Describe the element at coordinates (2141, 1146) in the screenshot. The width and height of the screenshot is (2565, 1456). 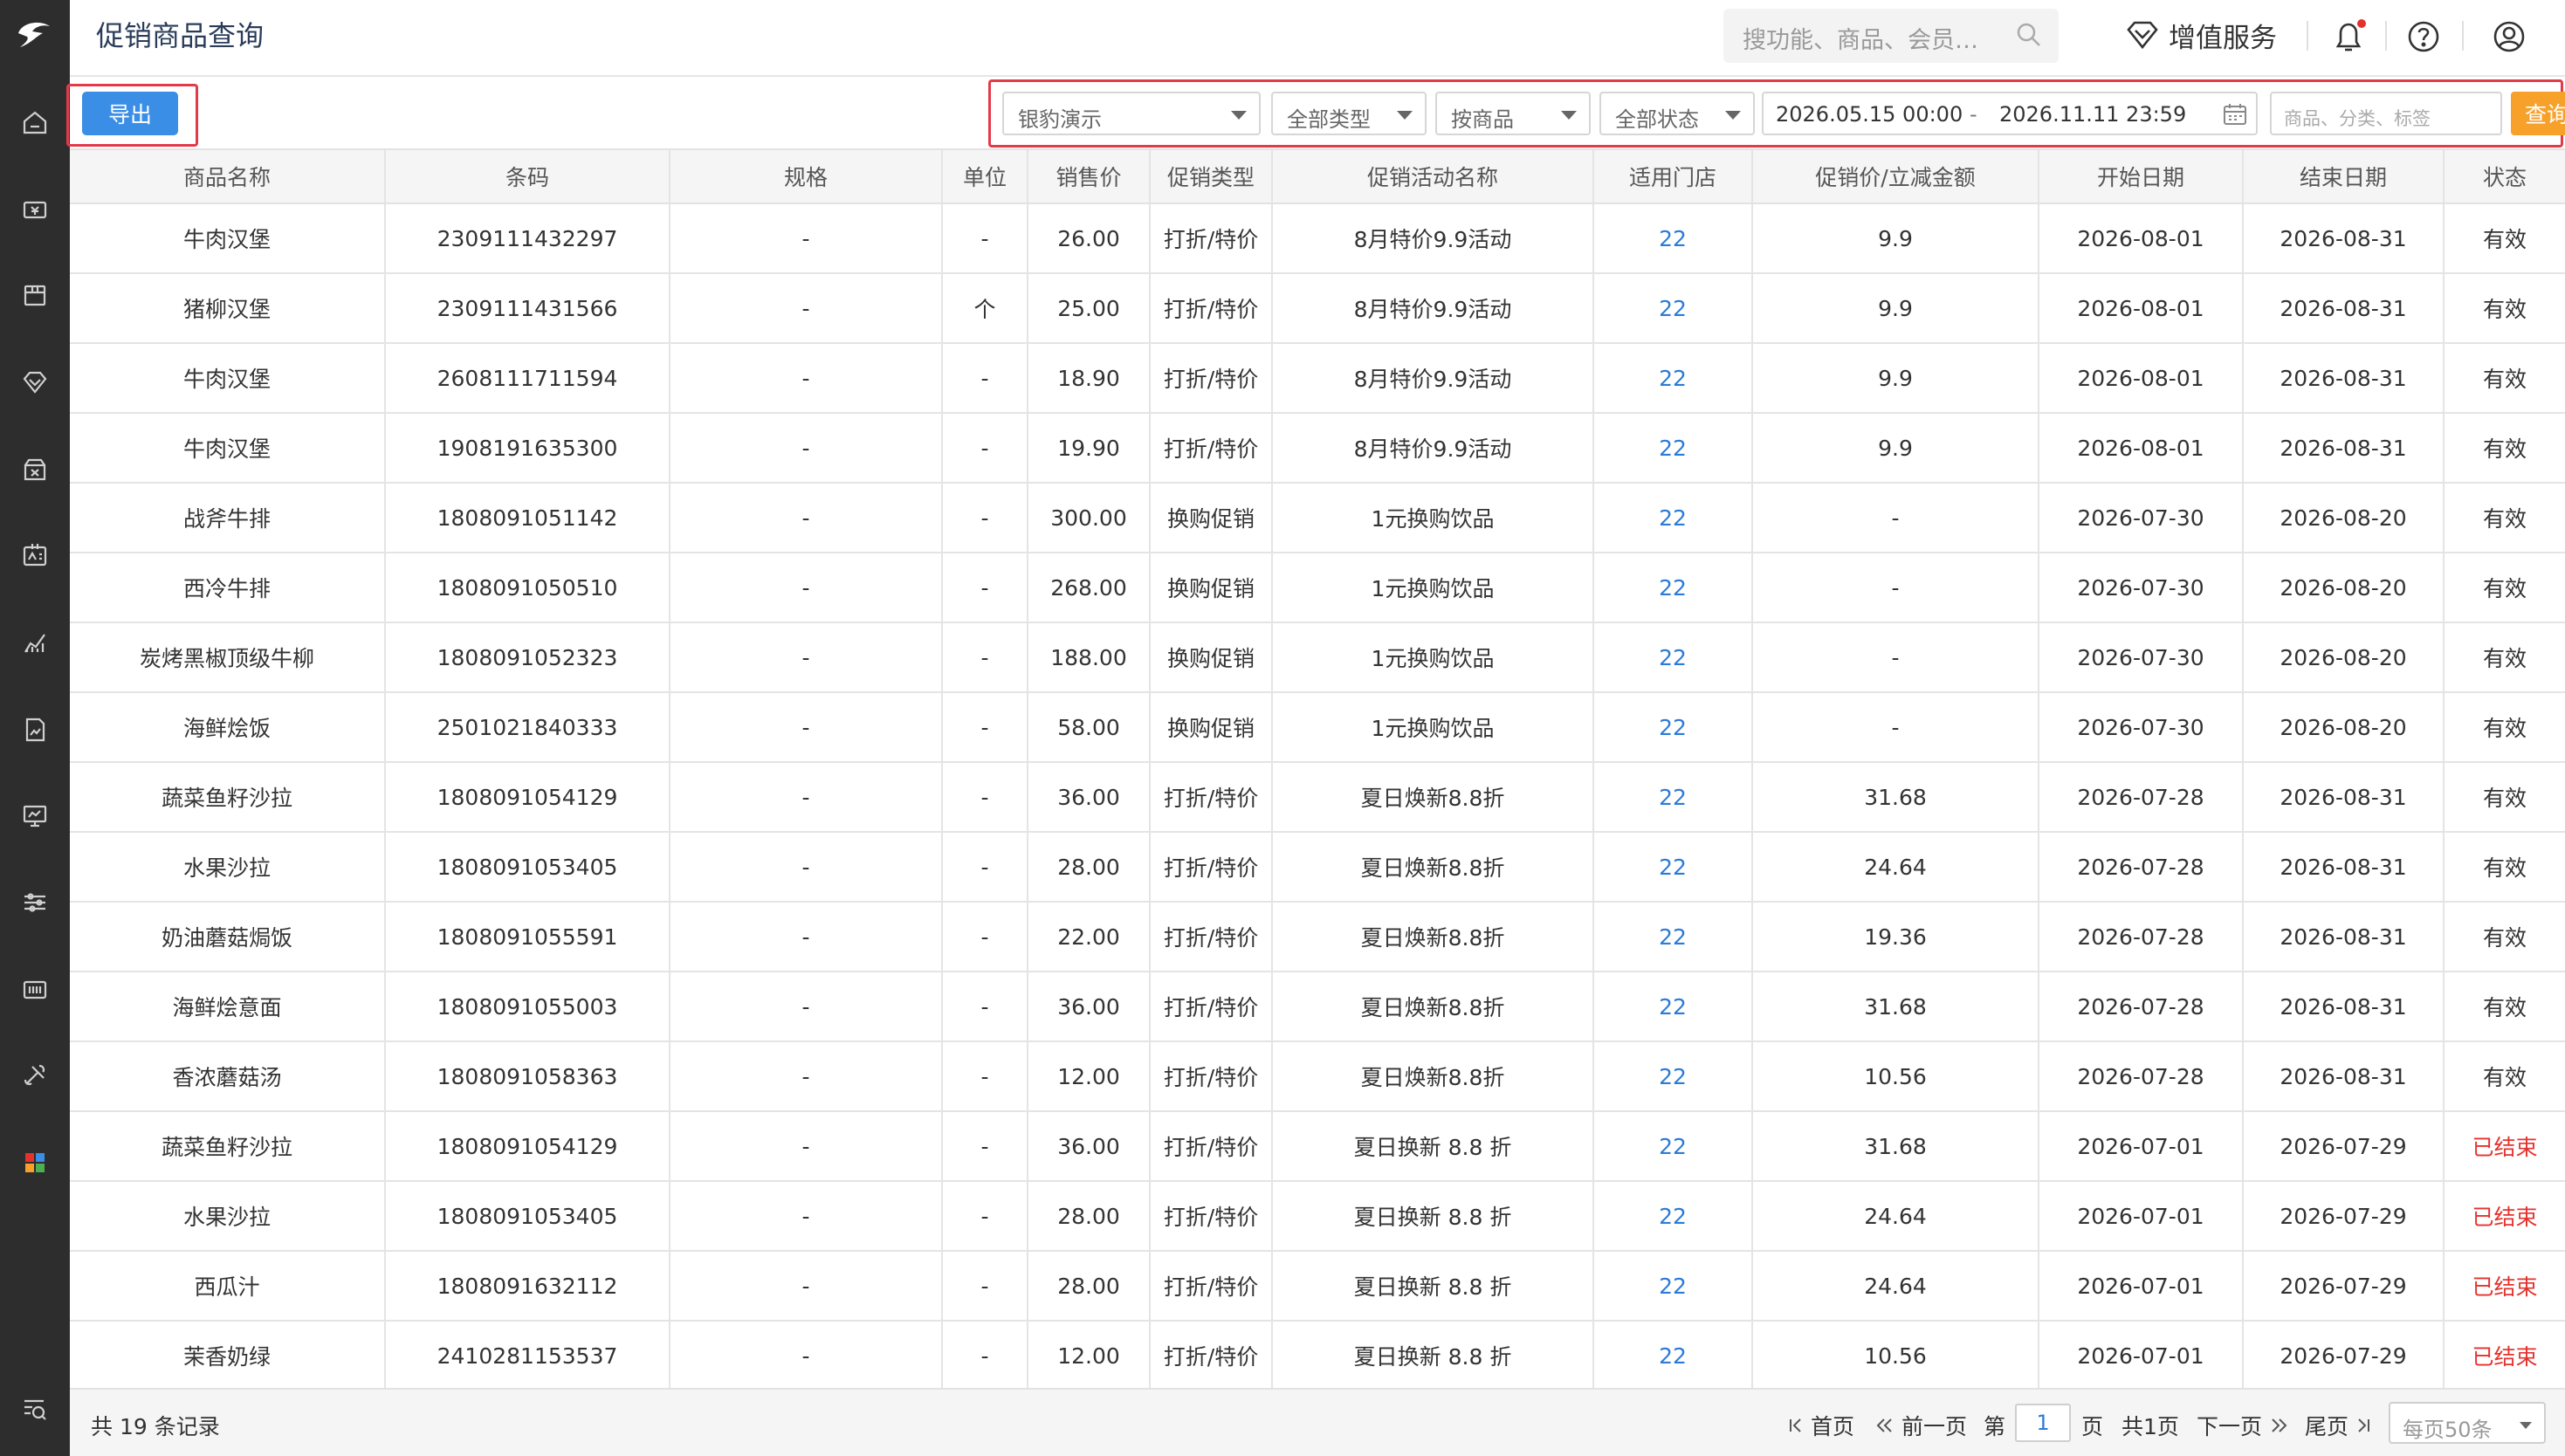
I see `cell-start-date: 2026-07-01` at that location.